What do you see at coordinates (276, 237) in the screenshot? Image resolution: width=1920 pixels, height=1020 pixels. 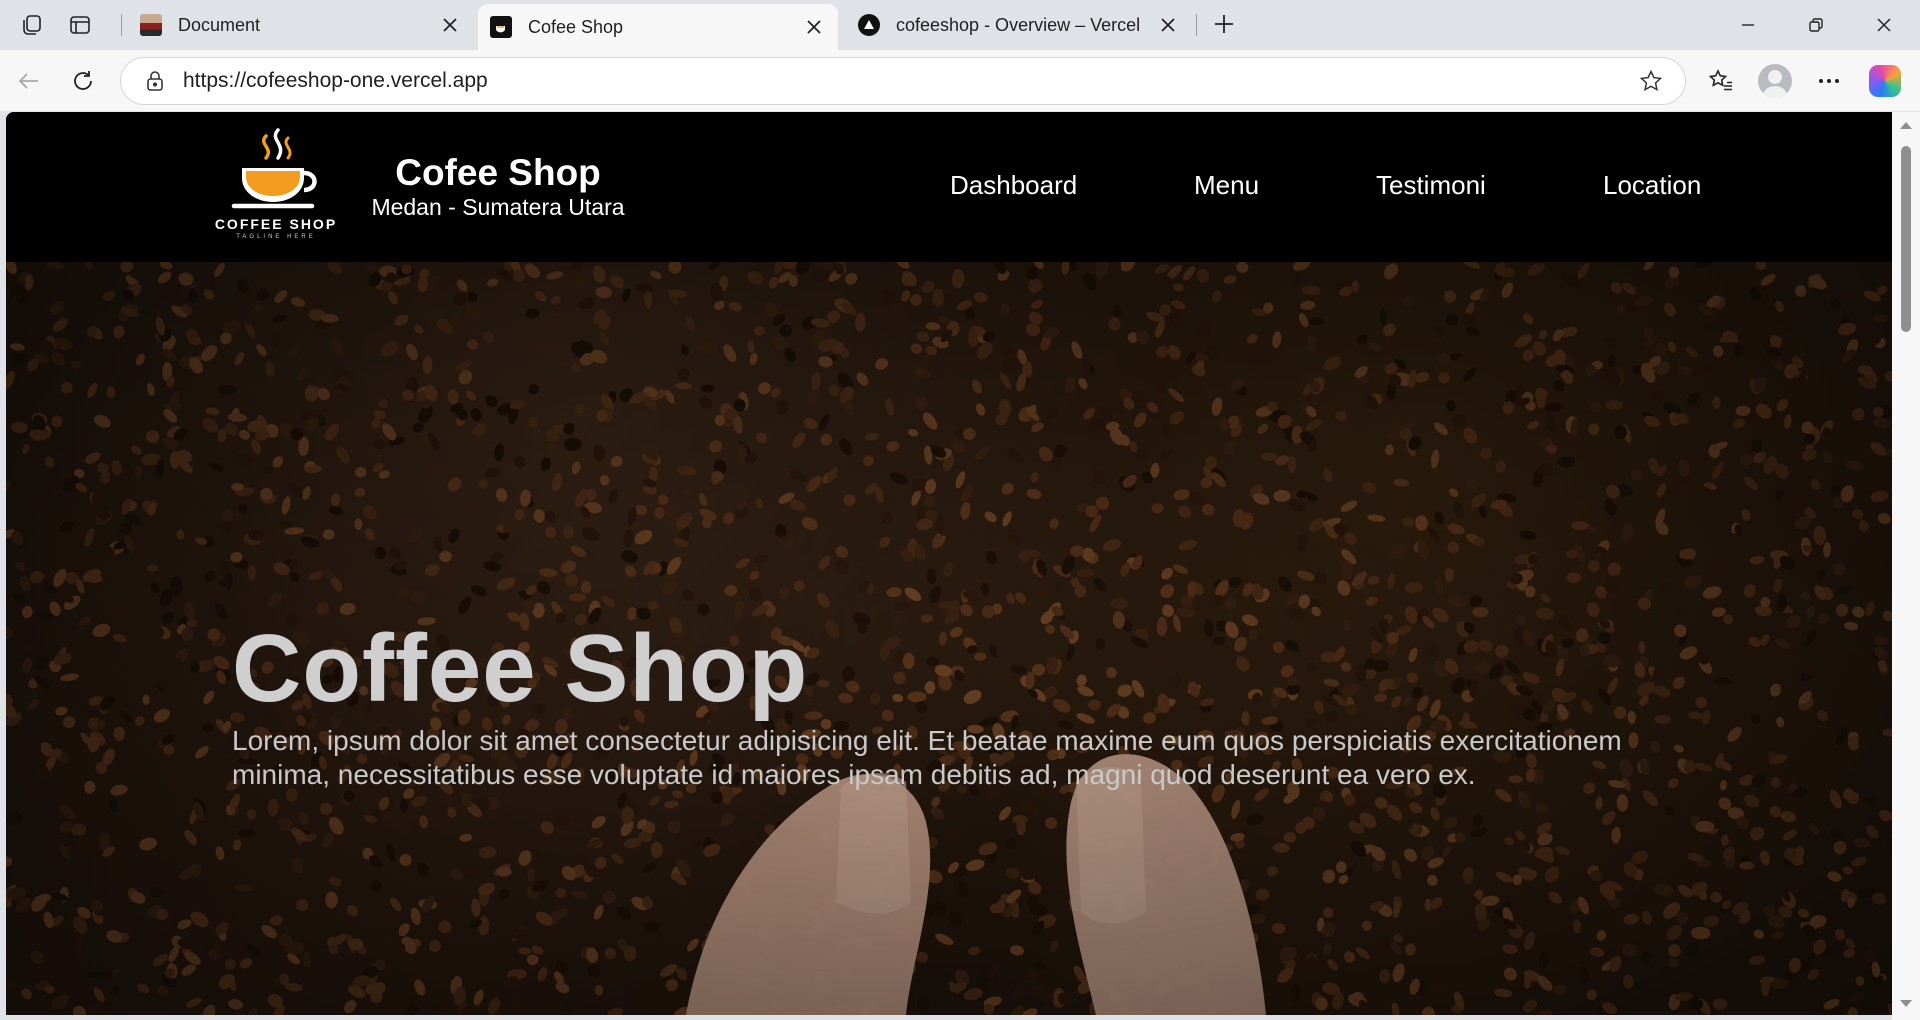 I see `logo-tagline: TAGLINE HERE` at bounding box center [276, 237].